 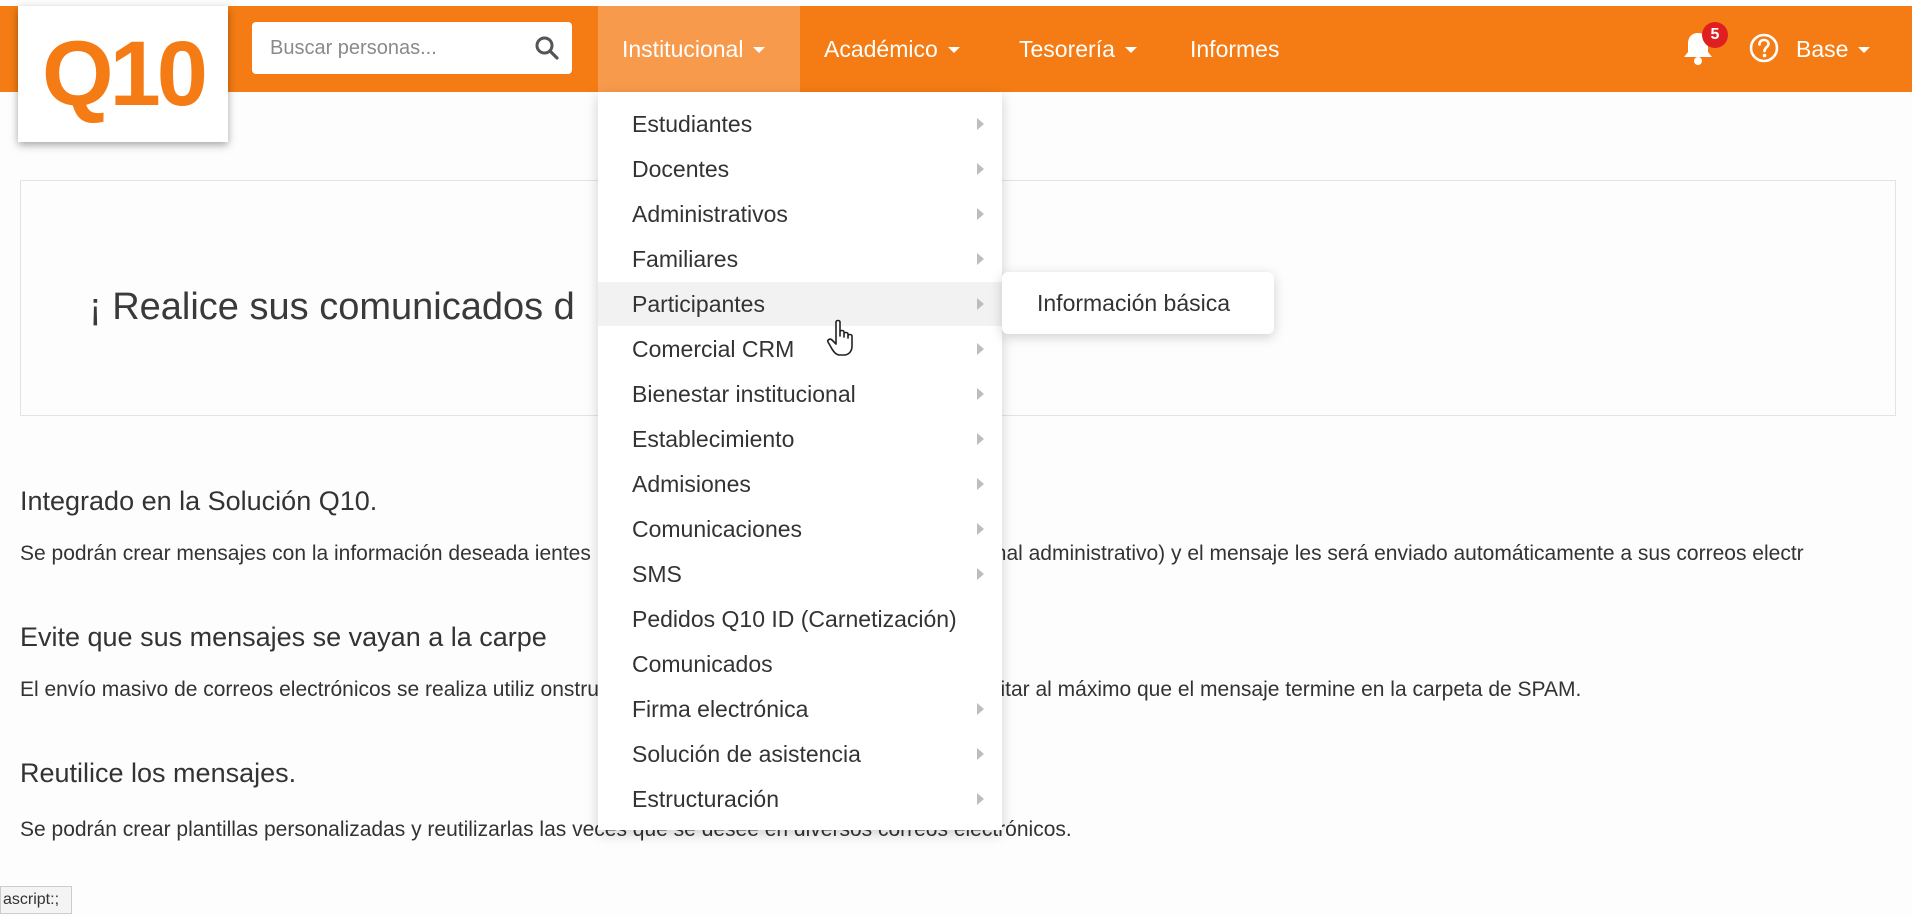 I want to click on menu-item-estudiantes: Estudiantes, so click(x=800, y=124).